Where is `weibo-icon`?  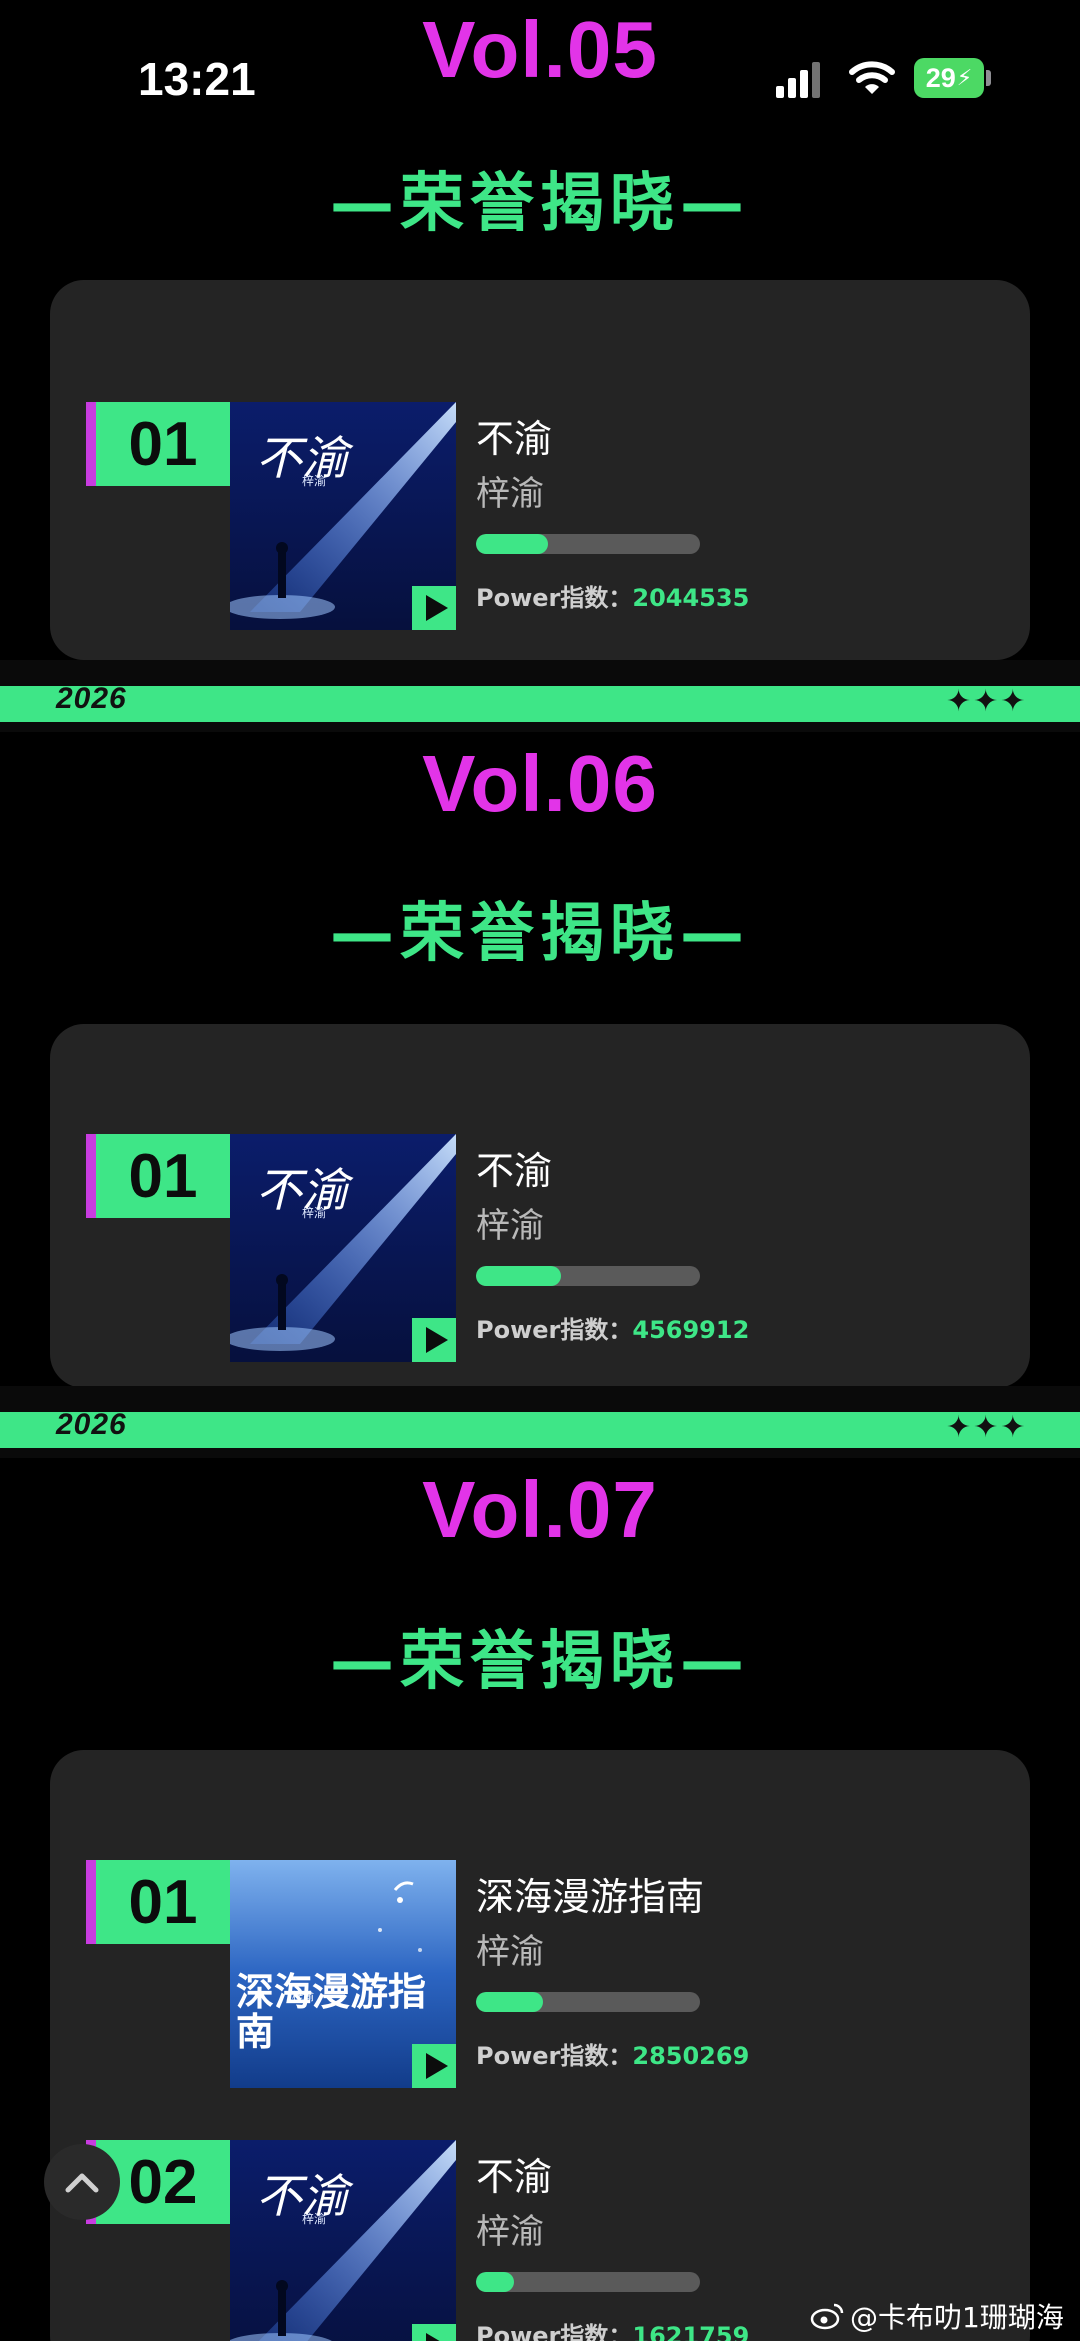 weibo-icon is located at coordinates (827, 2316).